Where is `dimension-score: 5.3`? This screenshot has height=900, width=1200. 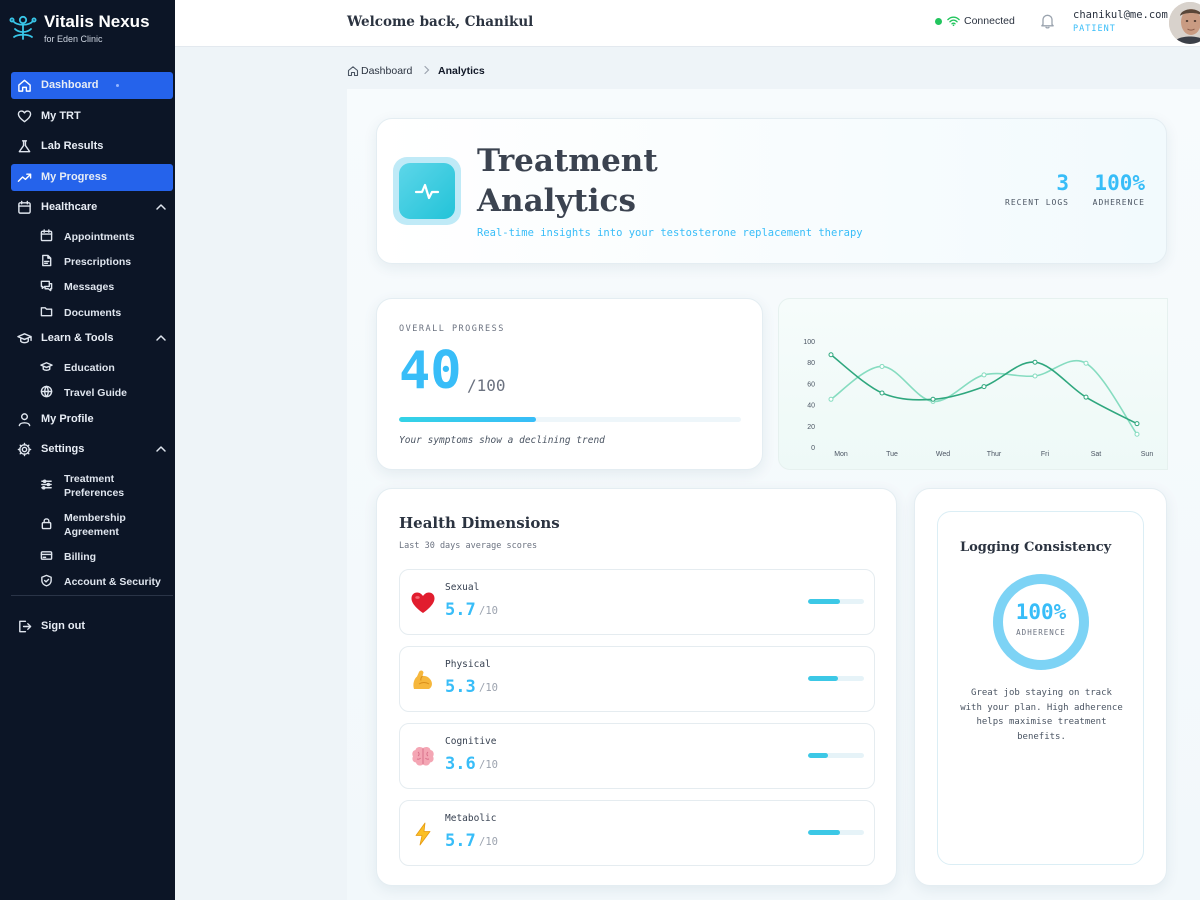
dimension-score: 5.3 is located at coordinates (460, 687).